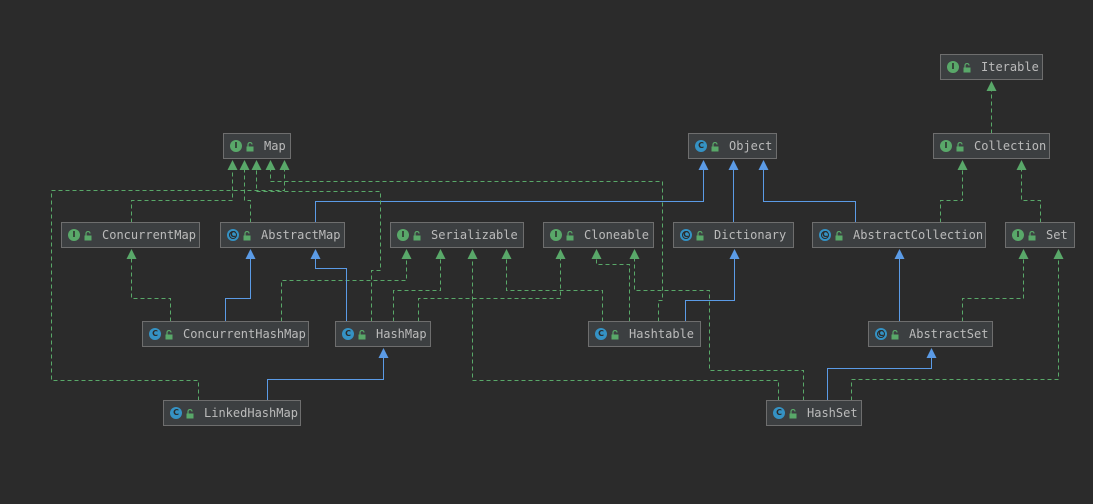 This screenshot has height=504, width=1093. I want to click on node-label: Set, so click(1057, 235).